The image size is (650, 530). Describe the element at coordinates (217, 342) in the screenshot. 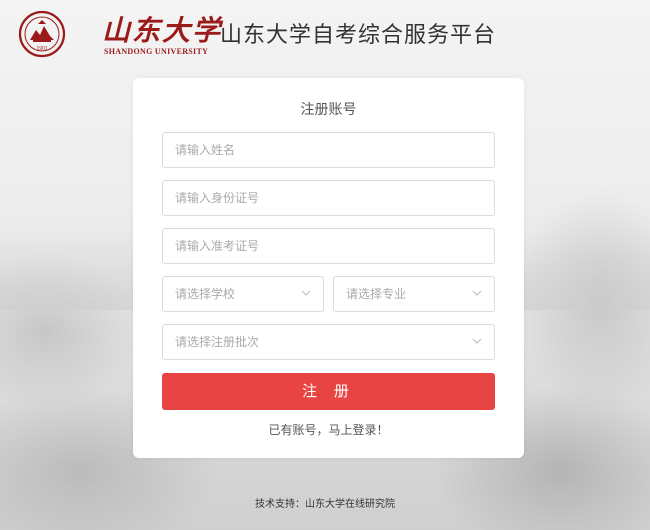

I see `batch-select-value: 请选择注册批次` at that location.